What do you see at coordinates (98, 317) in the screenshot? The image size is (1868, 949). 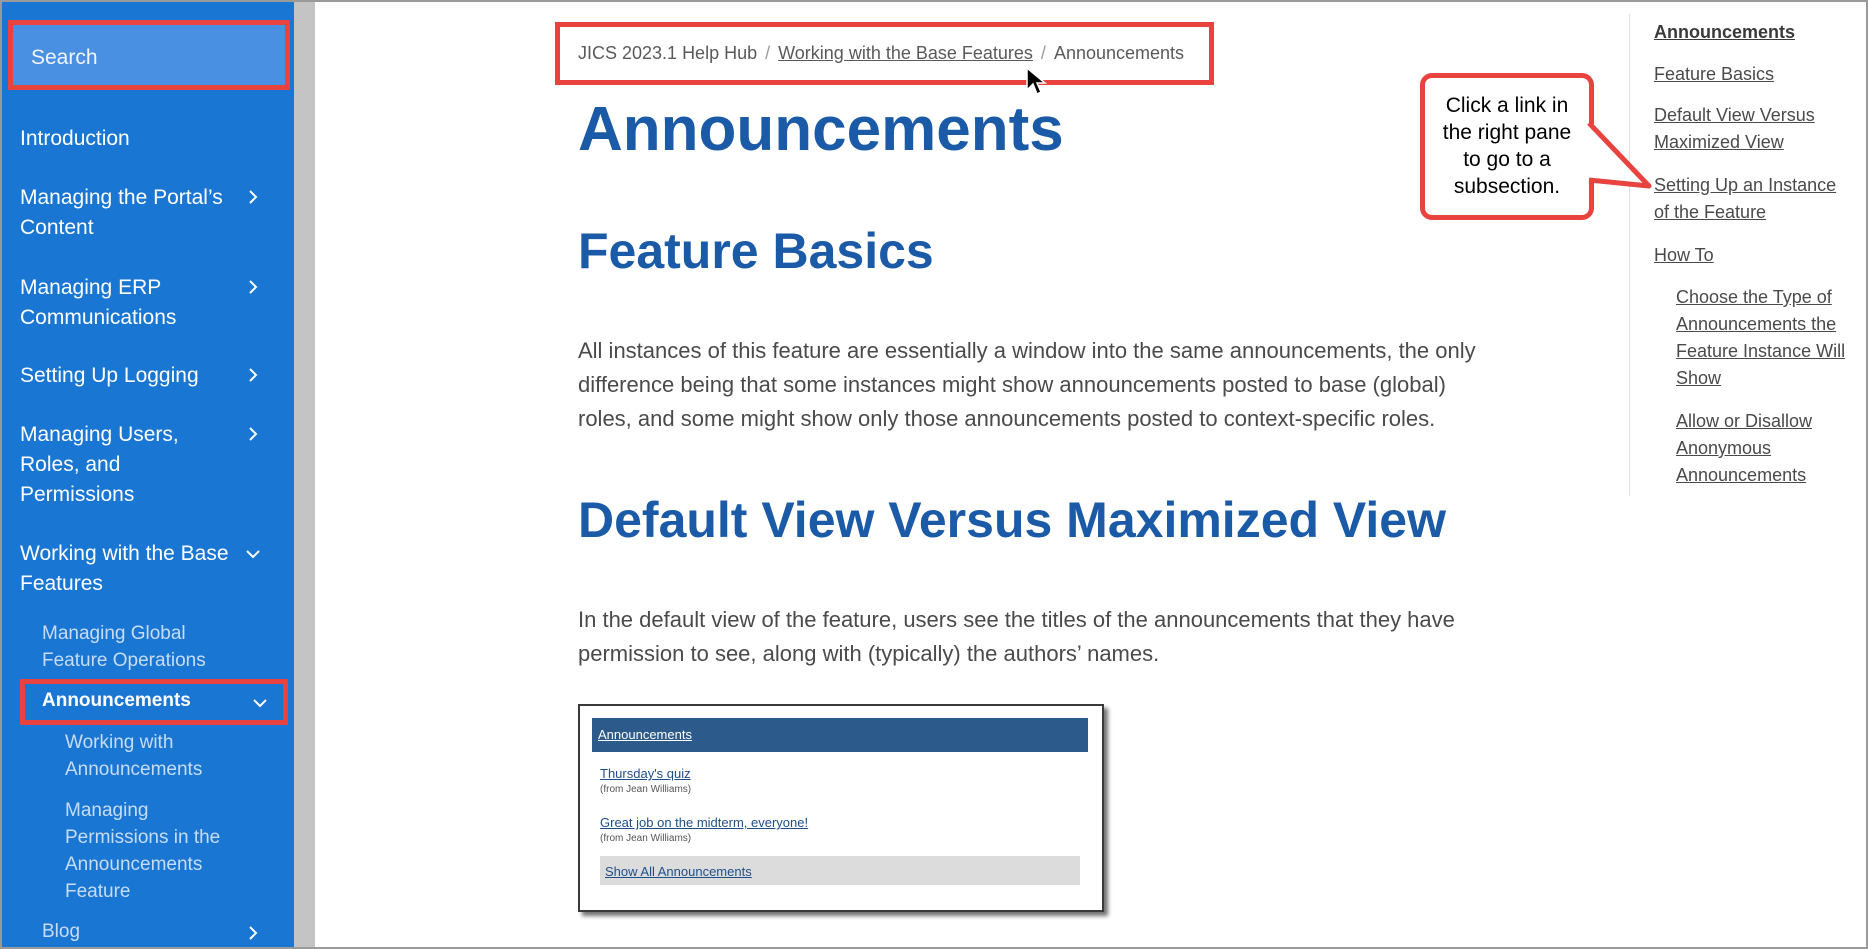 I see `sidebar-item-label: Communications` at bounding box center [98, 317].